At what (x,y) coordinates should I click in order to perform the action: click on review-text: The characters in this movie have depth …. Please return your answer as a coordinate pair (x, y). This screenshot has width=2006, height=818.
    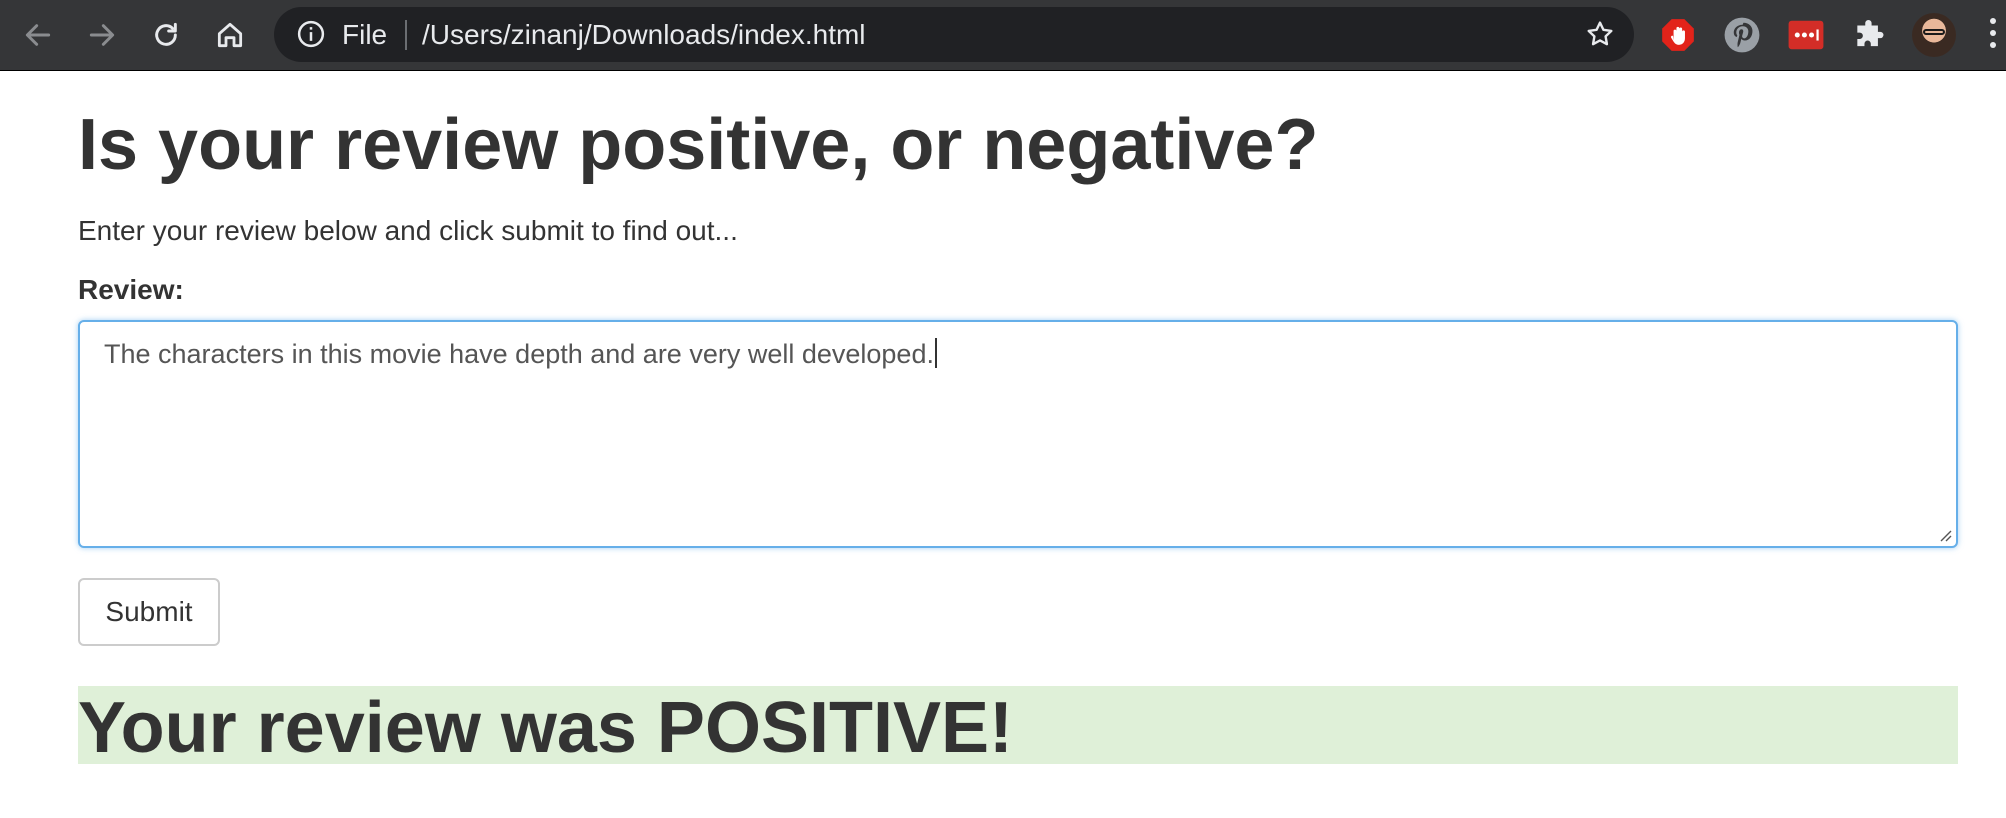
    Looking at the image, I should click on (519, 354).